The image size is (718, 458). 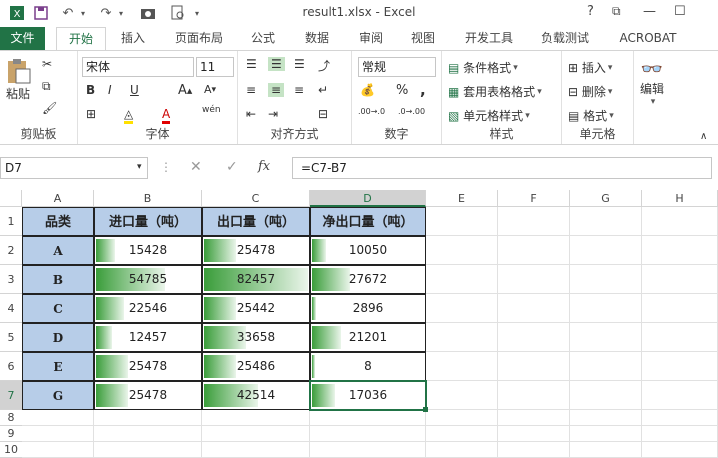 What do you see at coordinates (148, 279) in the screenshot?
I see `data-cell-b: 54785` at bounding box center [148, 279].